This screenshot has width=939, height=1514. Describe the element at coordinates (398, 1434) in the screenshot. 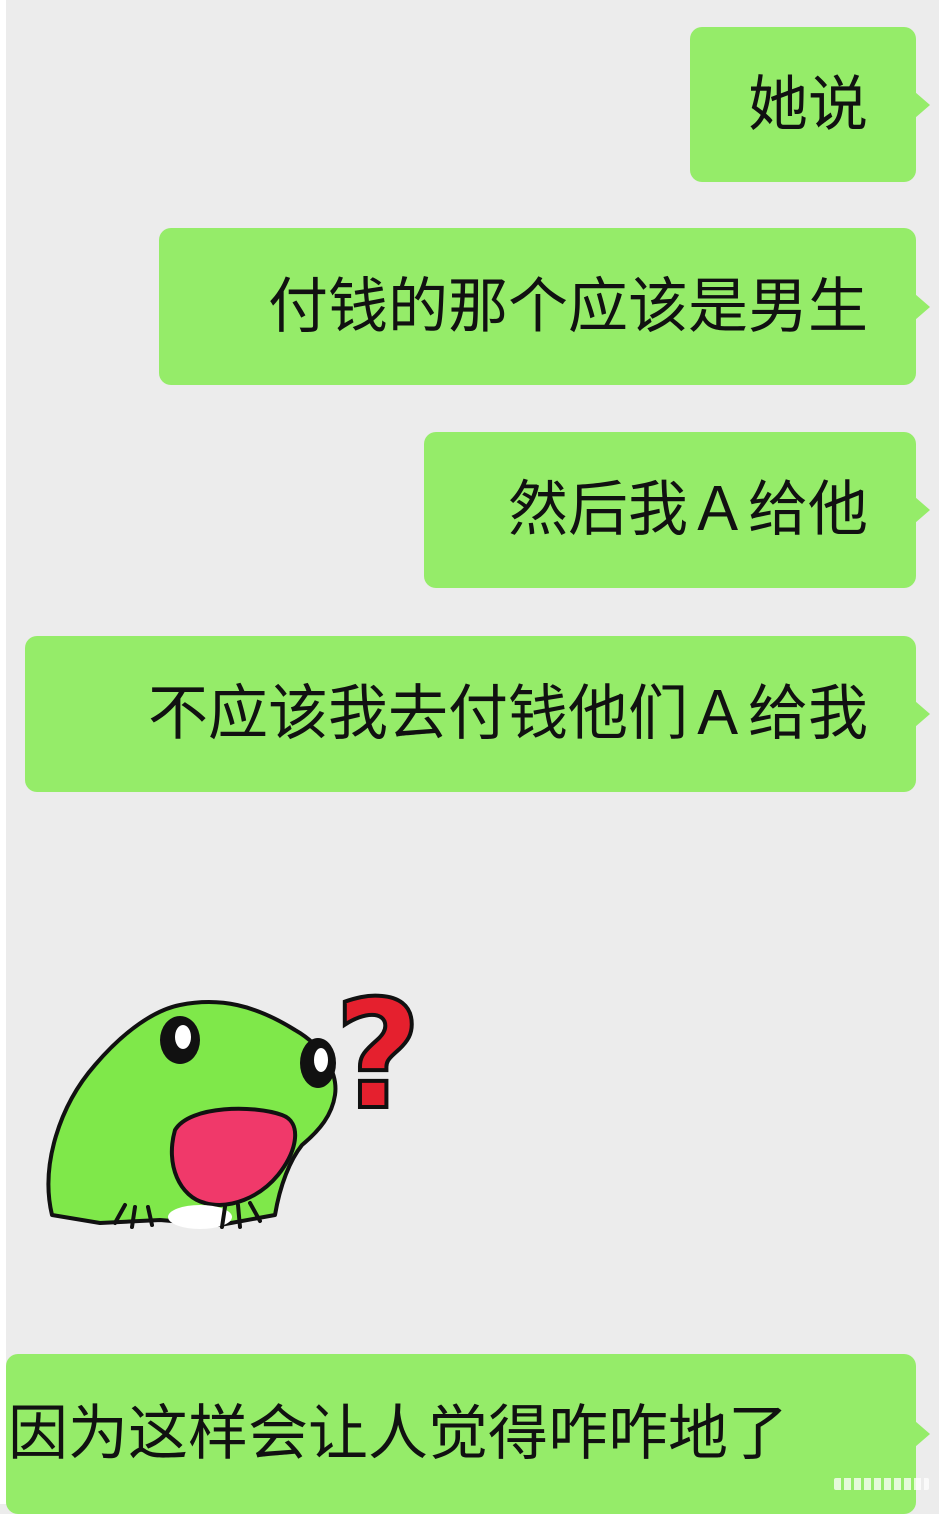

I see `message-text: 因为这样会让人觉得咋咋地了` at that location.